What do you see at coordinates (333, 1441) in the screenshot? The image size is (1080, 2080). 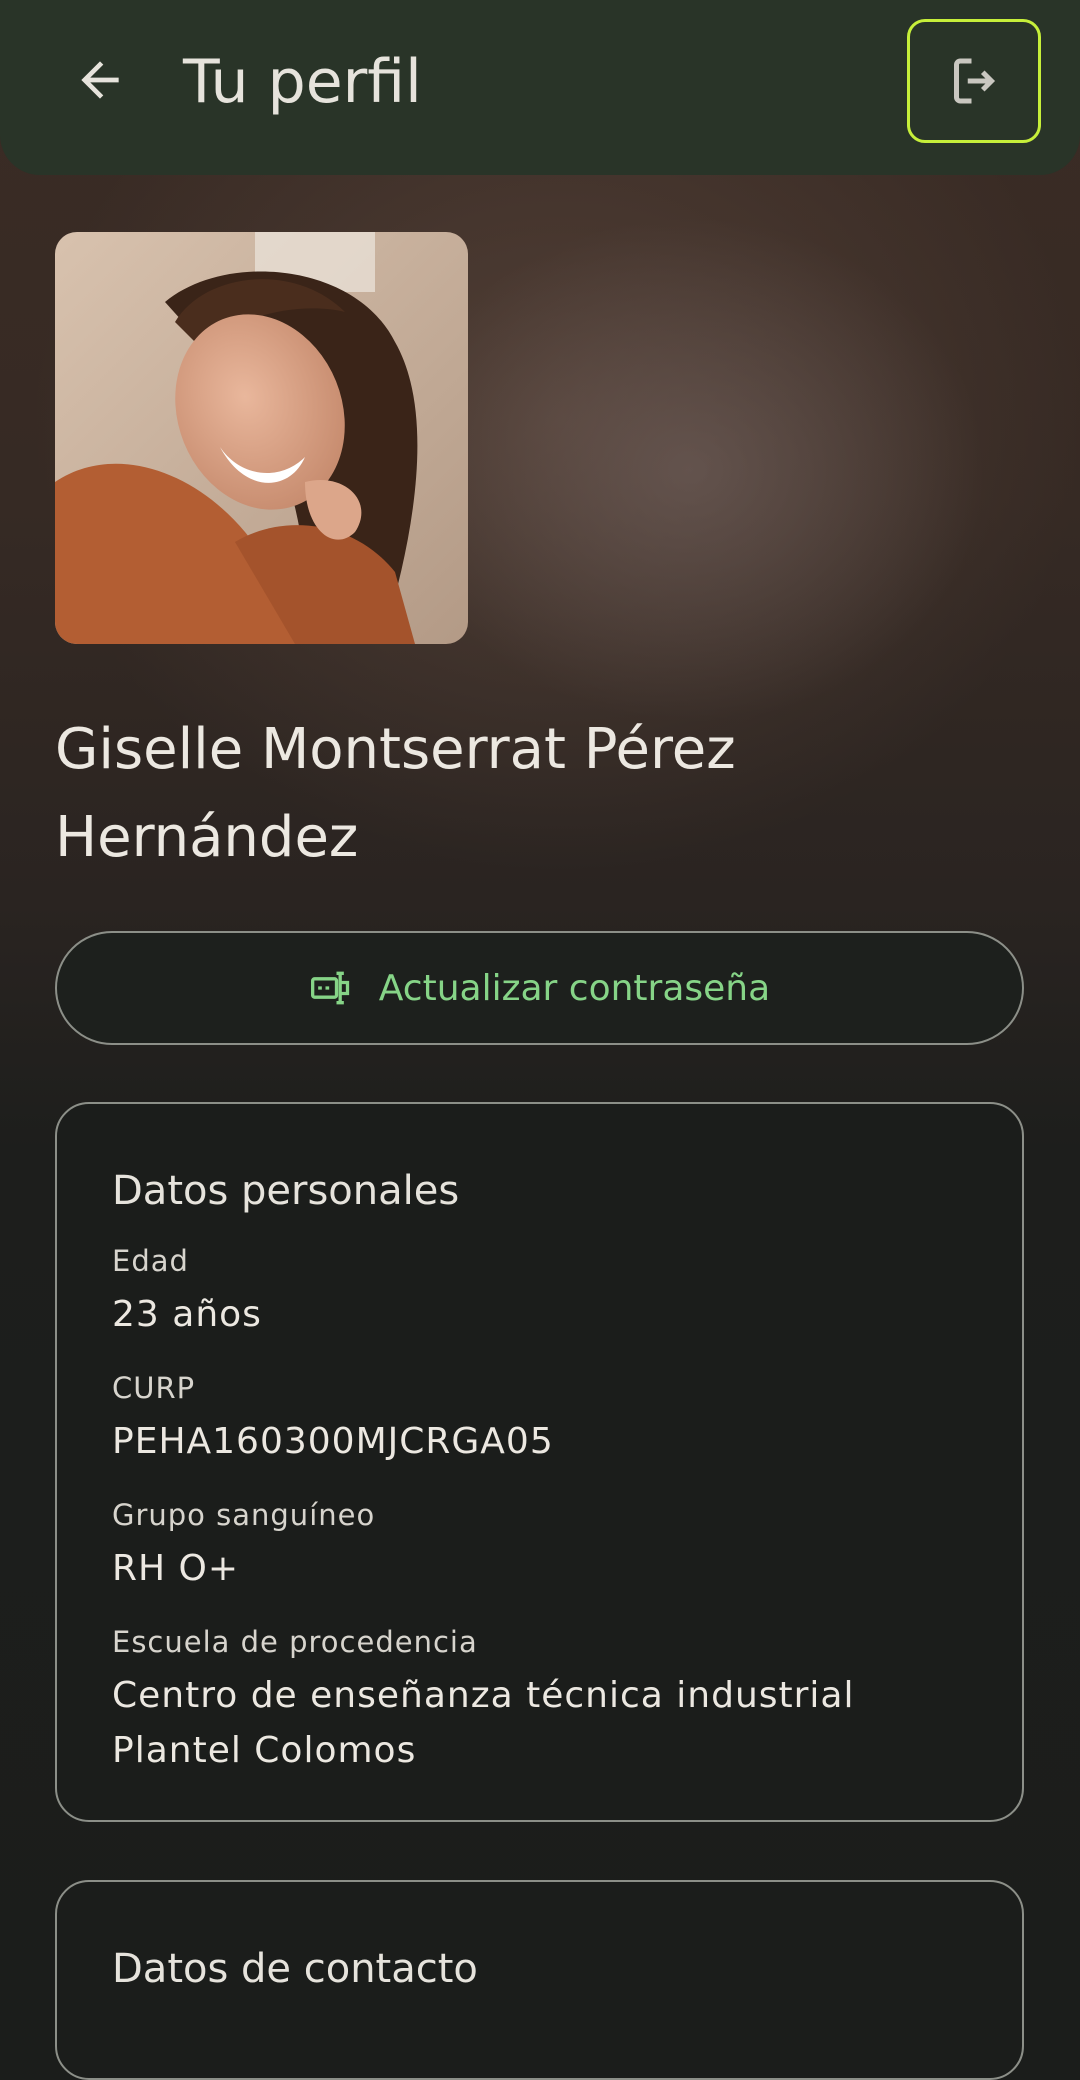 I see `curp-value: PEHA160300MJCRGA05` at bounding box center [333, 1441].